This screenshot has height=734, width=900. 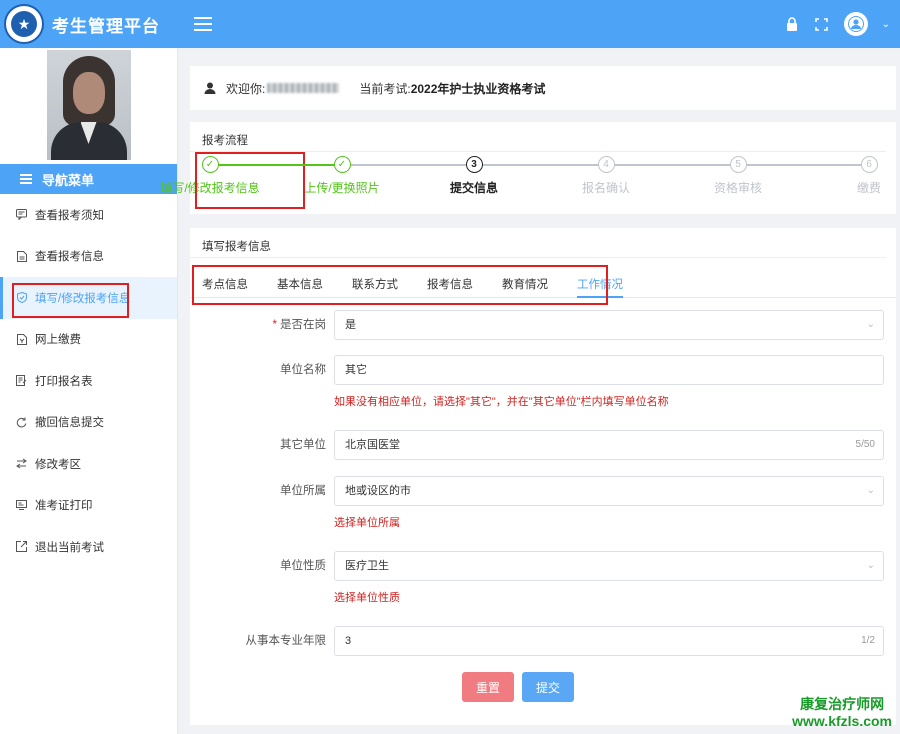 I want to click on watermark-line1: 康复治疗师网, so click(x=842, y=704).